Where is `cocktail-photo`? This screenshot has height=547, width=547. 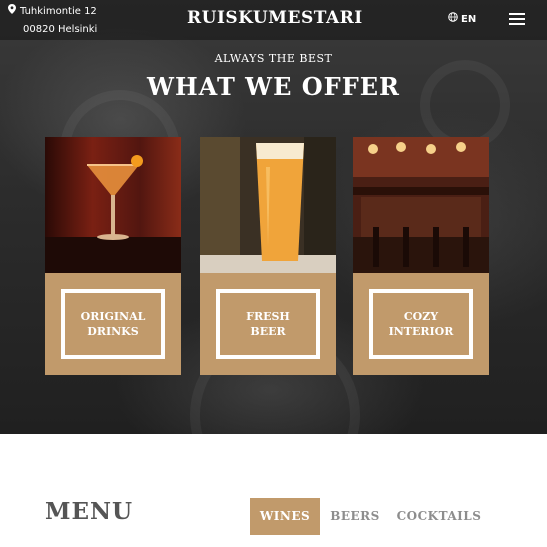
cocktail-photo is located at coordinates (113, 205).